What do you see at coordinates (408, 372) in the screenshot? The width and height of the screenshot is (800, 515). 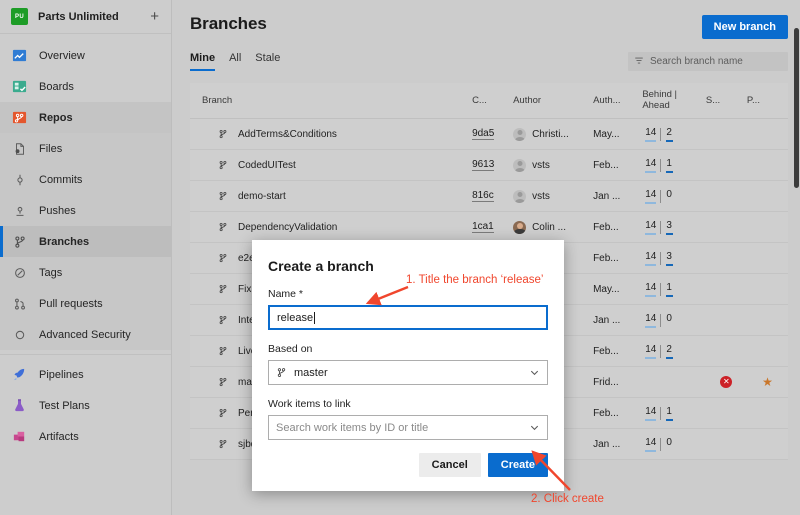 I see `based-on-select: master` at bounding box center [408, 372].